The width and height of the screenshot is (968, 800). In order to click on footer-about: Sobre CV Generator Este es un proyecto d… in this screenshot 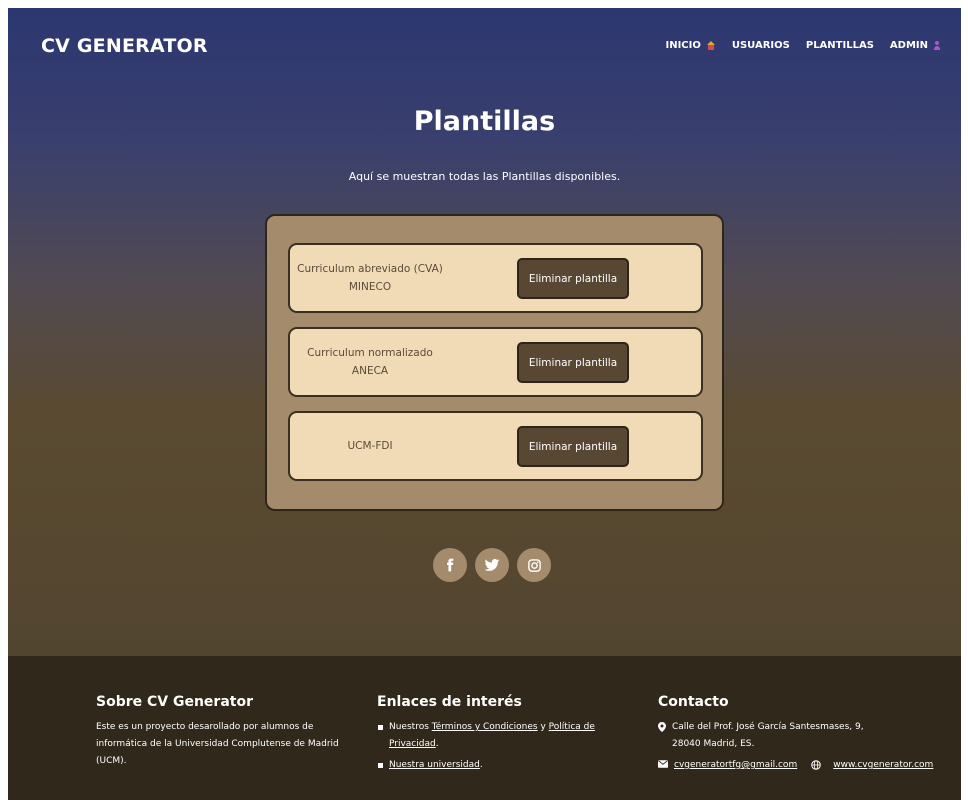, I will do `click(221, 732)`.